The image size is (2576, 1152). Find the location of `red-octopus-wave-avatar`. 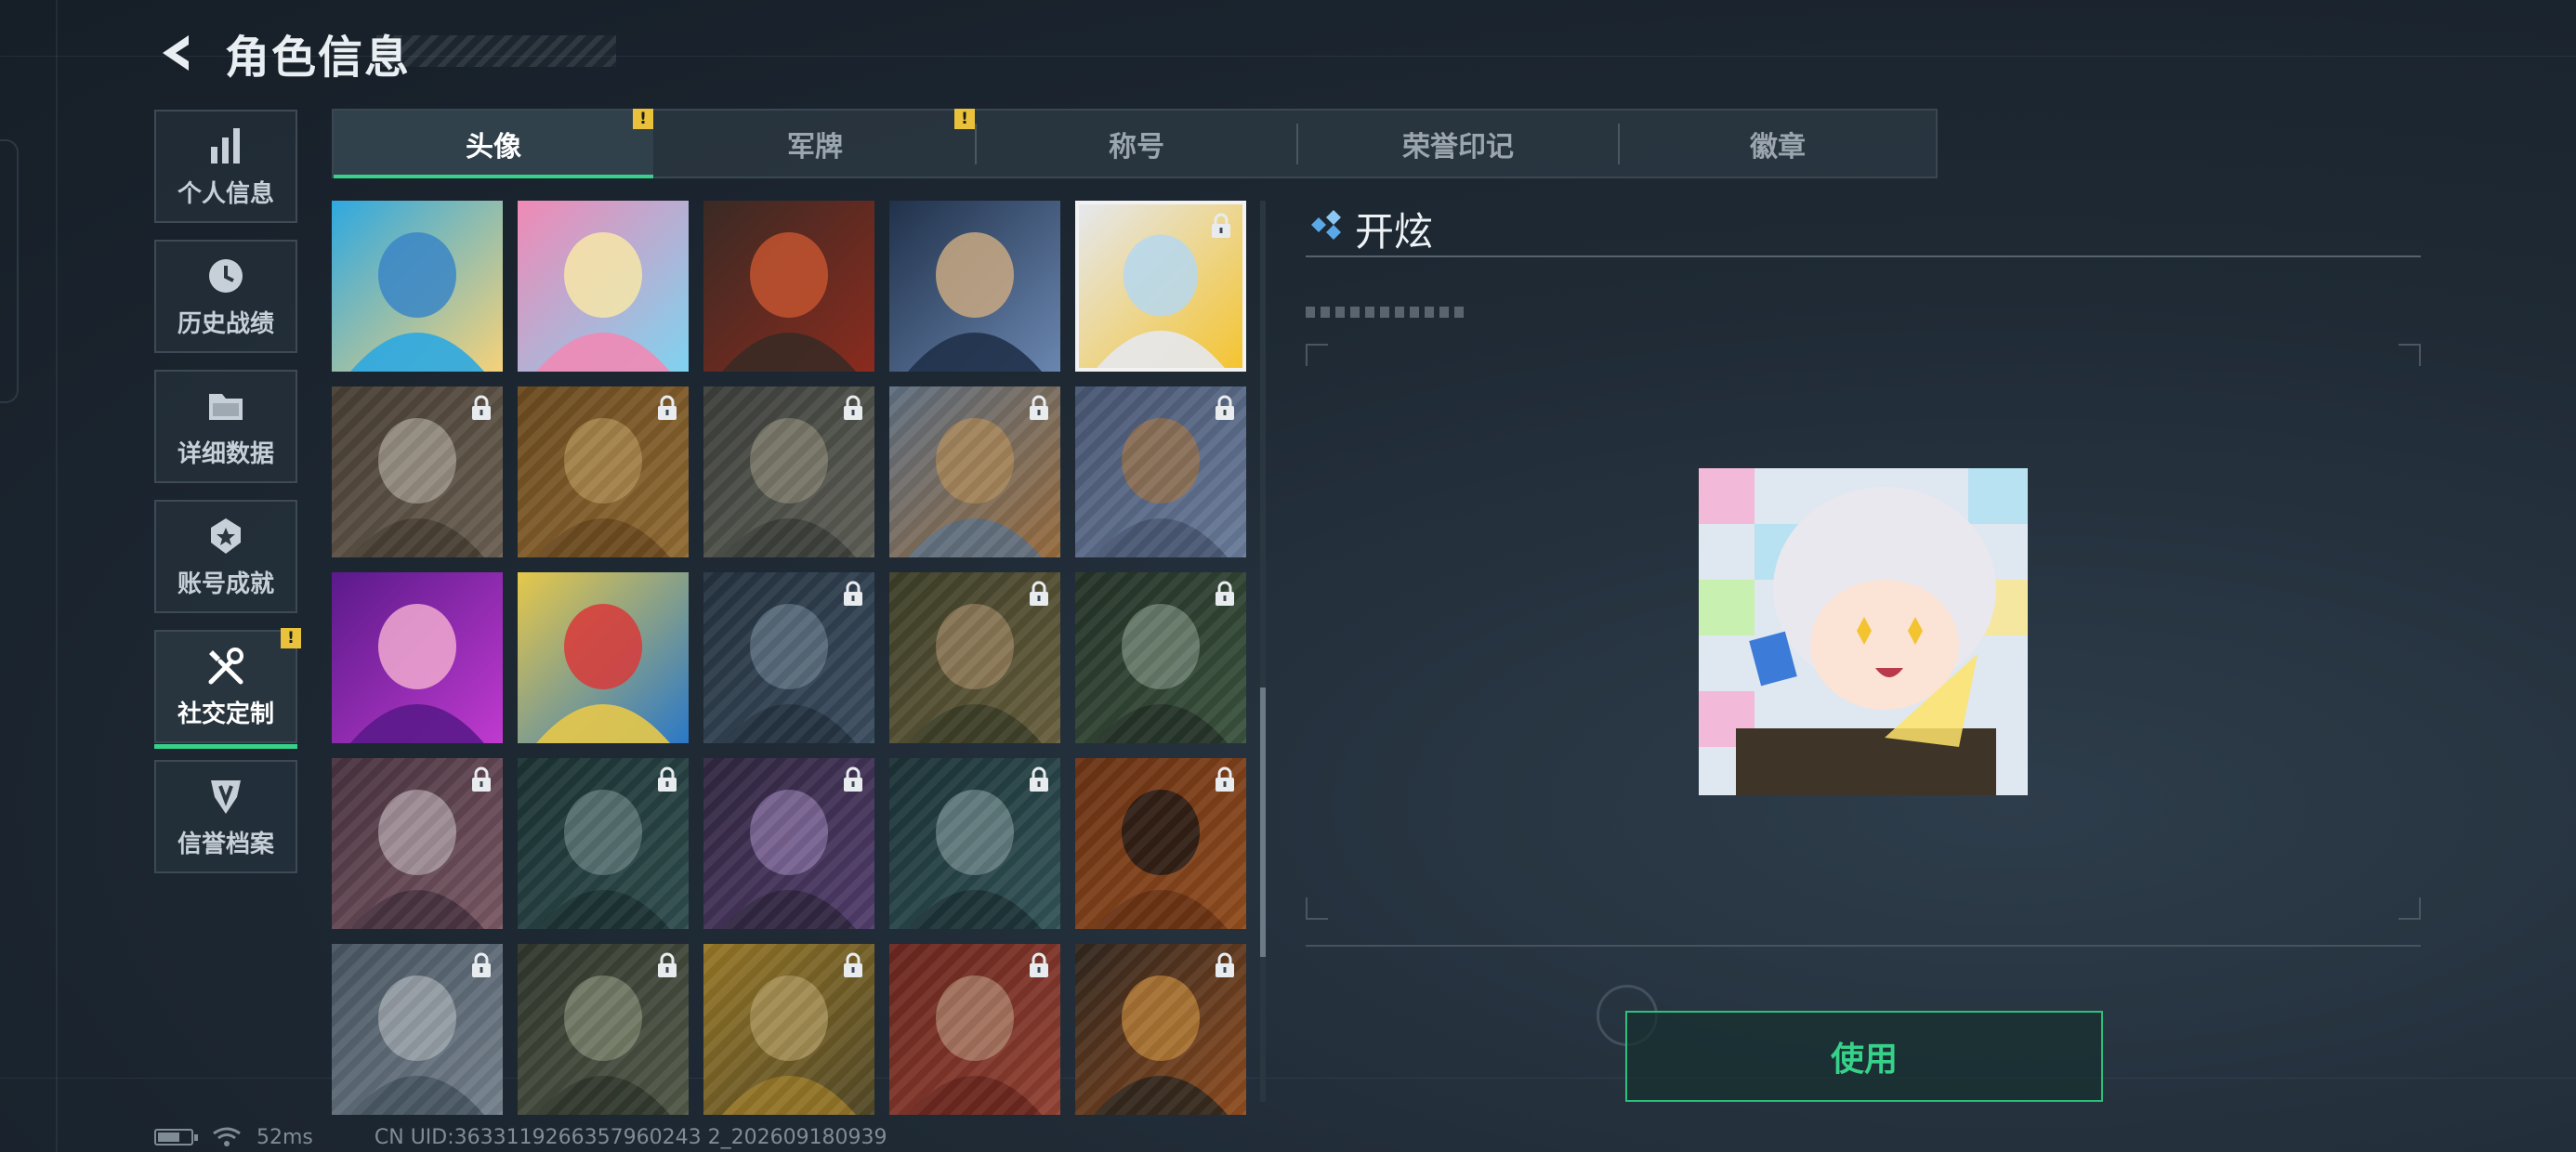

red-octopus-wave-avatar is located at coordinates (603, 657).